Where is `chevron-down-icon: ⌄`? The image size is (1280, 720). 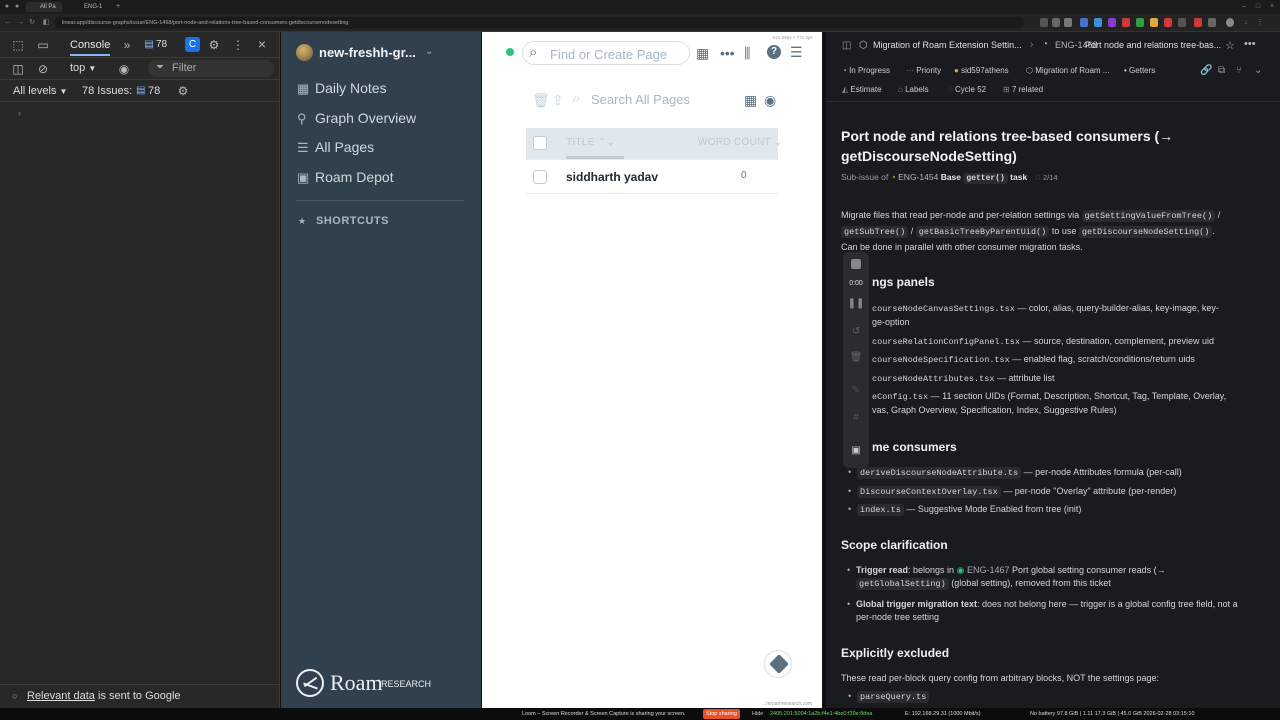
chevron-down-icon: ⌄ is located at coordinates (429, 51).